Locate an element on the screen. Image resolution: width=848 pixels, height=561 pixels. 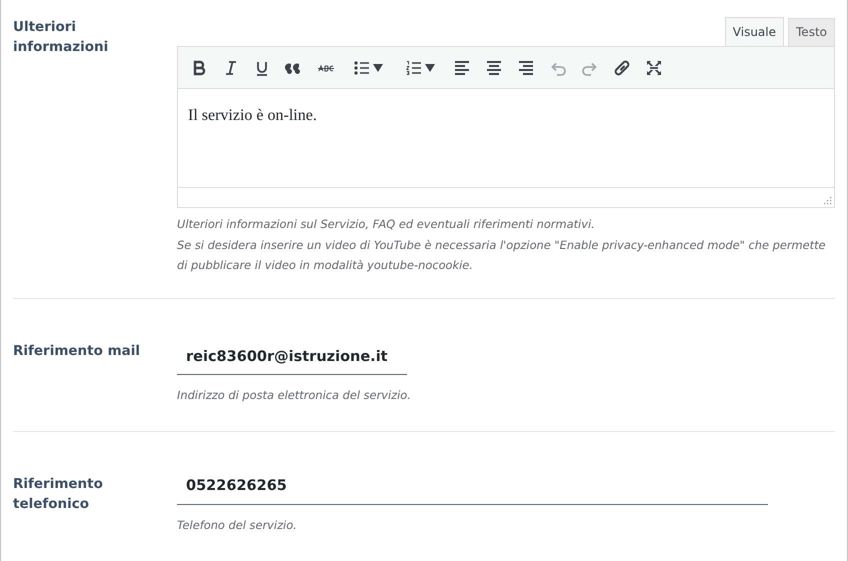
field-label: Ulteriori informazioni is located at coordinates (61, 37).